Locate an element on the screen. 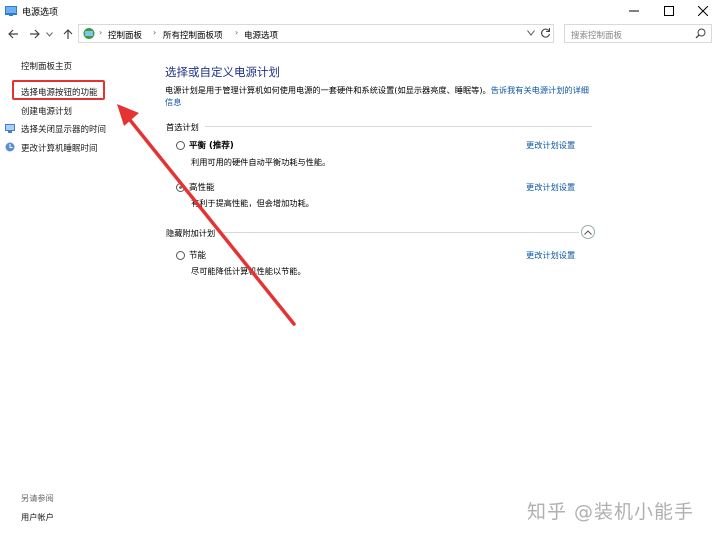 The image size is (720, 540). plan-name-power-saver: 节能 is located at coordinates (198, 256).